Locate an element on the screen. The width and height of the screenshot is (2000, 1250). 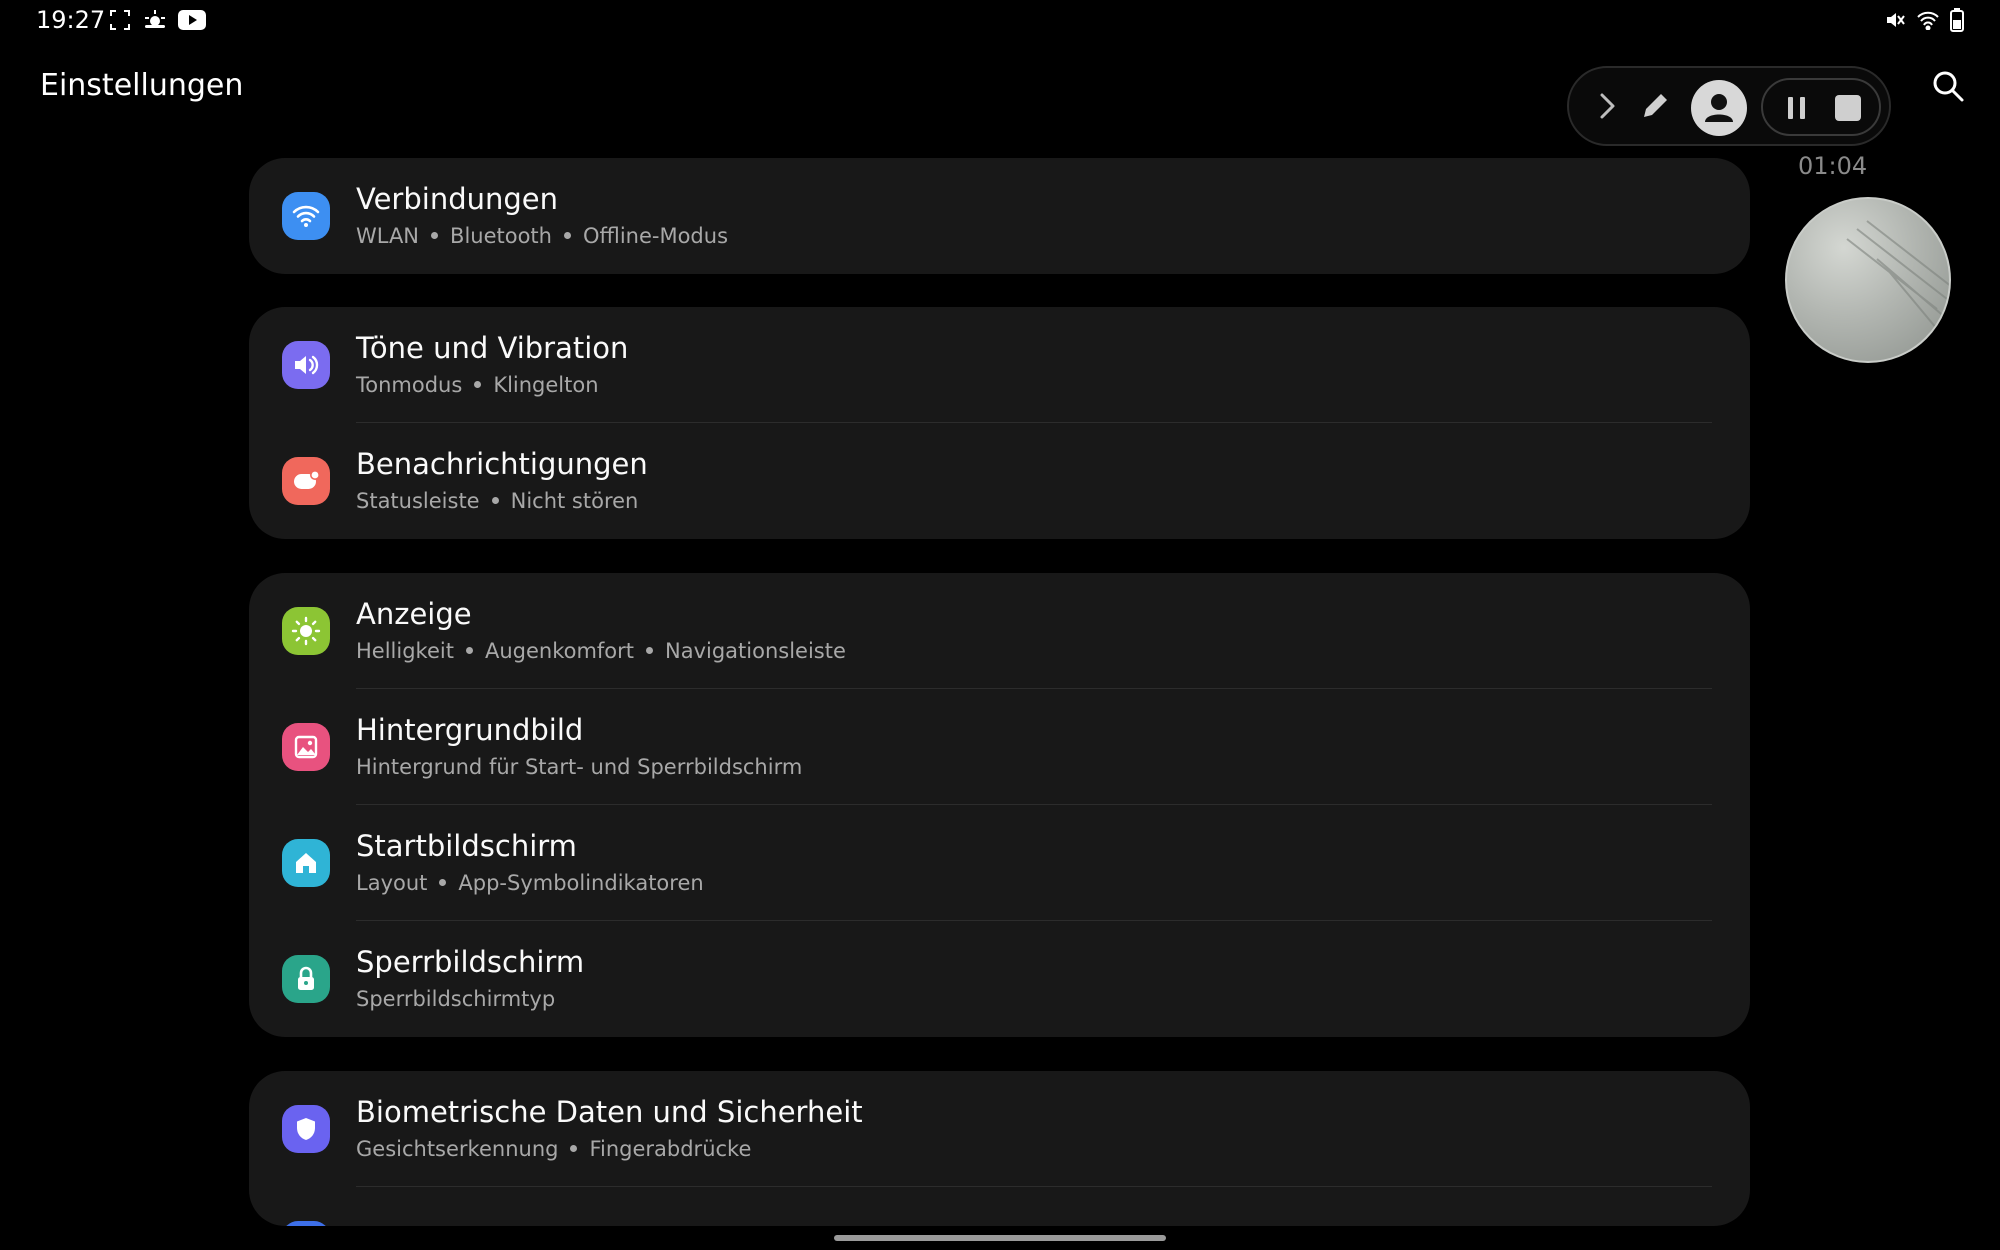
item-subtitle: Statusleiste Nicht stören is located at coordinates (497, 501).